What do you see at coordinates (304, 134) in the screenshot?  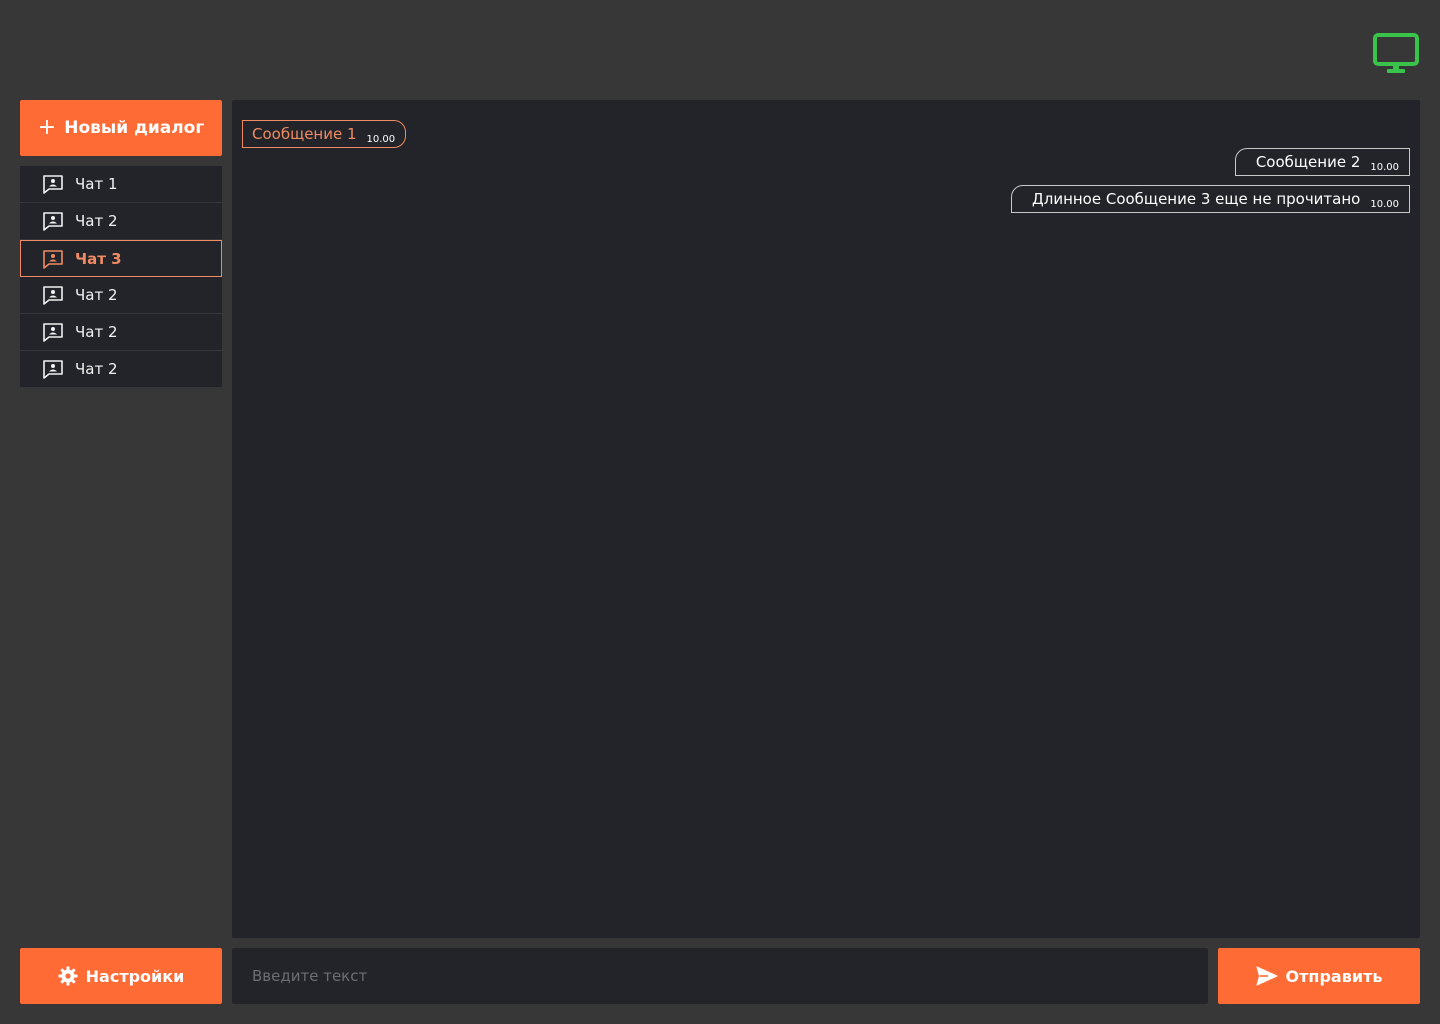 I see `message-text: Сообщение 1` at bounding box center [304, 134].